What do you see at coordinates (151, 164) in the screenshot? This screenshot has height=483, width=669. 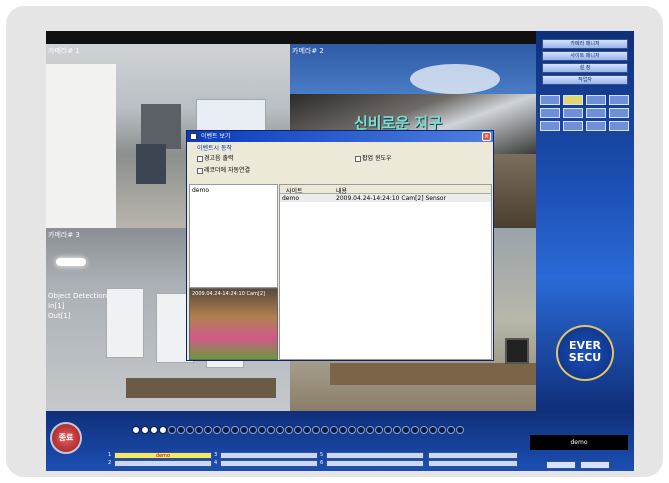 I see `chair` at bounding box center [151, 164].